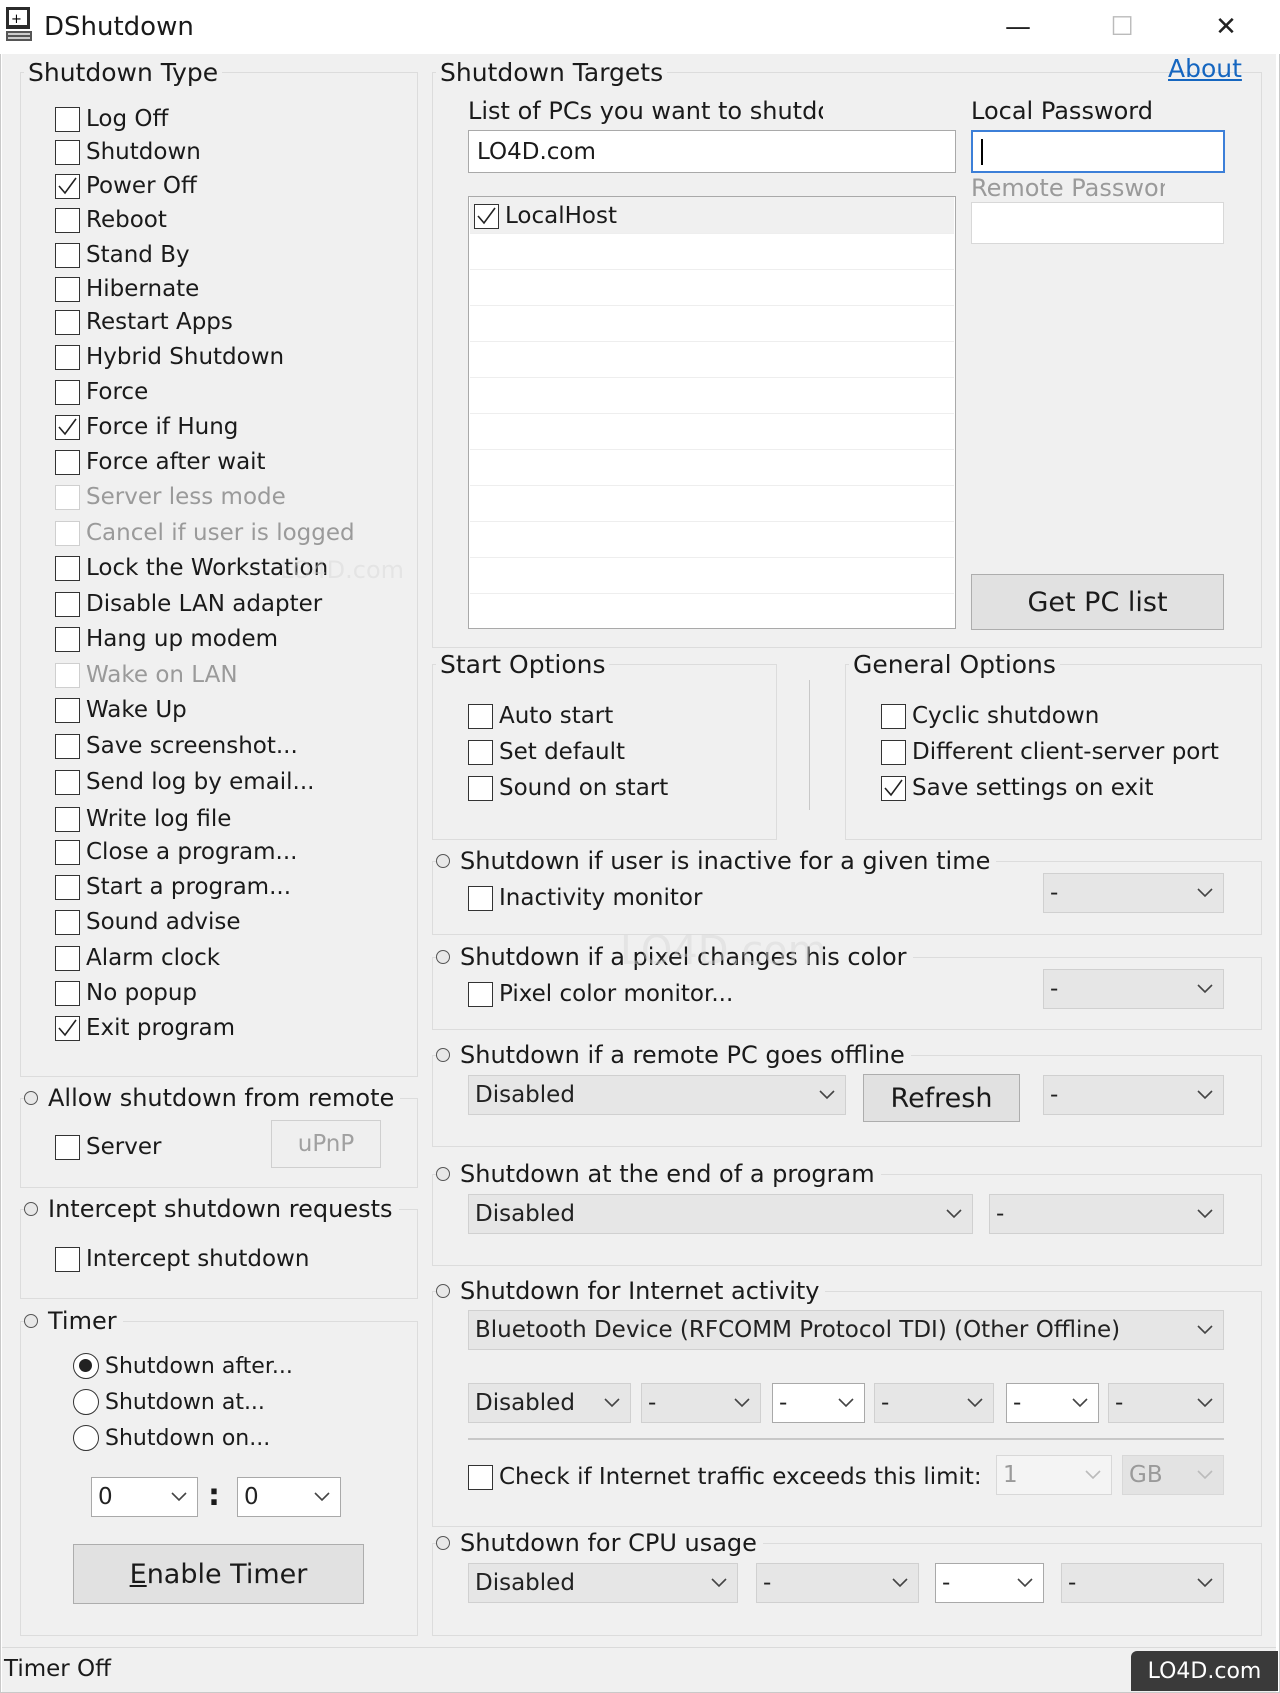  What do you see at coordinates (127, 119) in the screenshot?
I see `shutdown-type-label: Log Off` at bounding box center [127, 119].